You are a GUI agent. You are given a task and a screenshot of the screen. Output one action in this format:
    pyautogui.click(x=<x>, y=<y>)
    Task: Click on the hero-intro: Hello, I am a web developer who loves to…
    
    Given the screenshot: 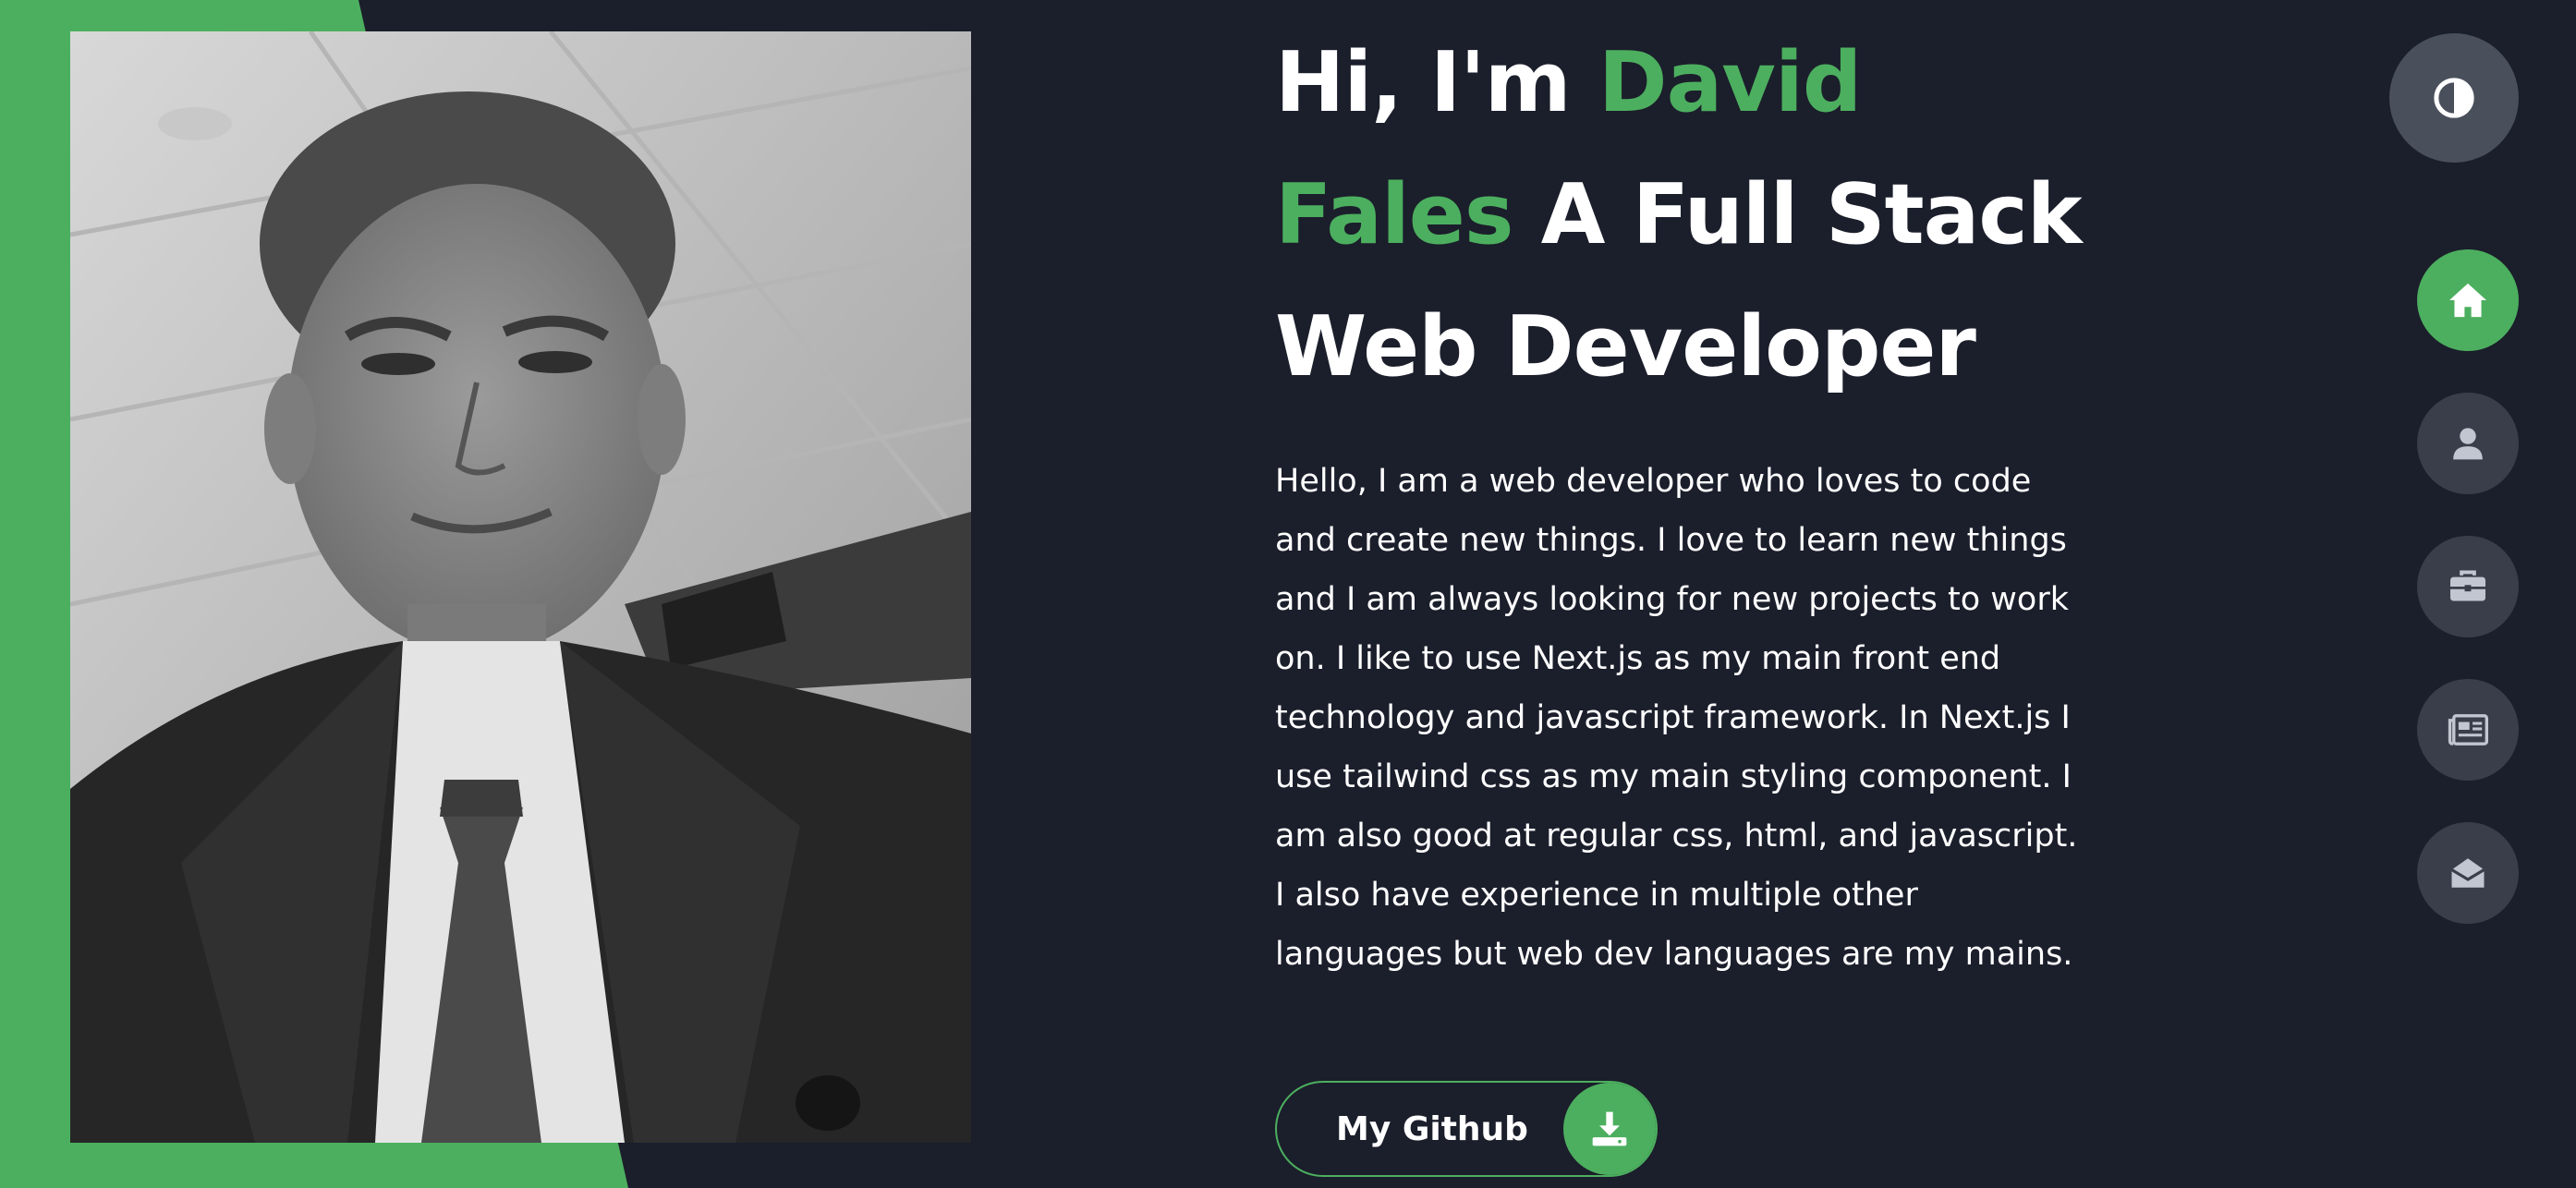 What is the action you would take?
    pyautogui.click(x=1676, y=718)
    